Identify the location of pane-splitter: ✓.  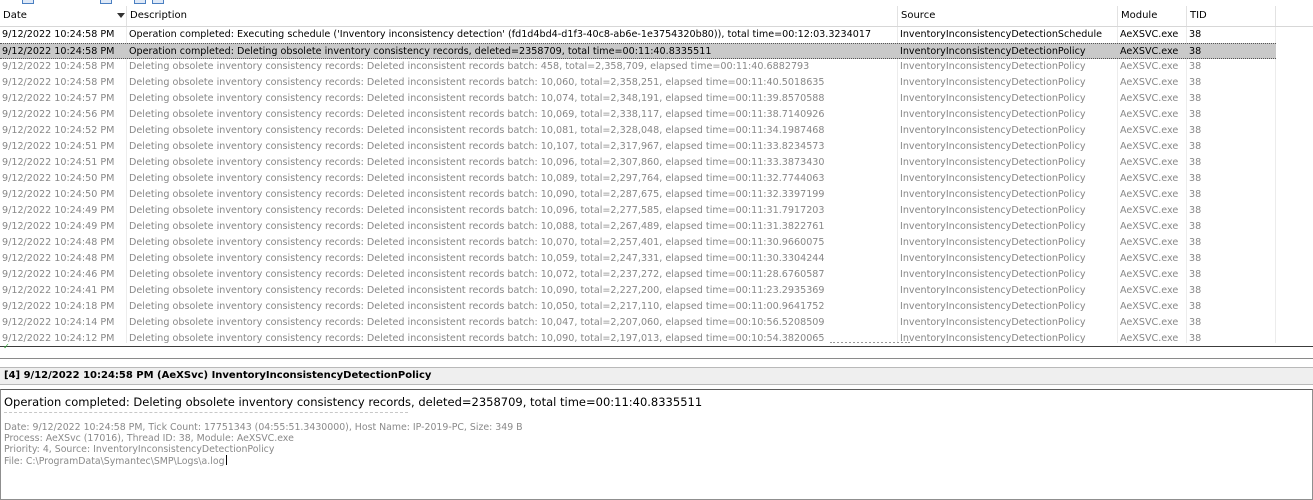
(656, 355).